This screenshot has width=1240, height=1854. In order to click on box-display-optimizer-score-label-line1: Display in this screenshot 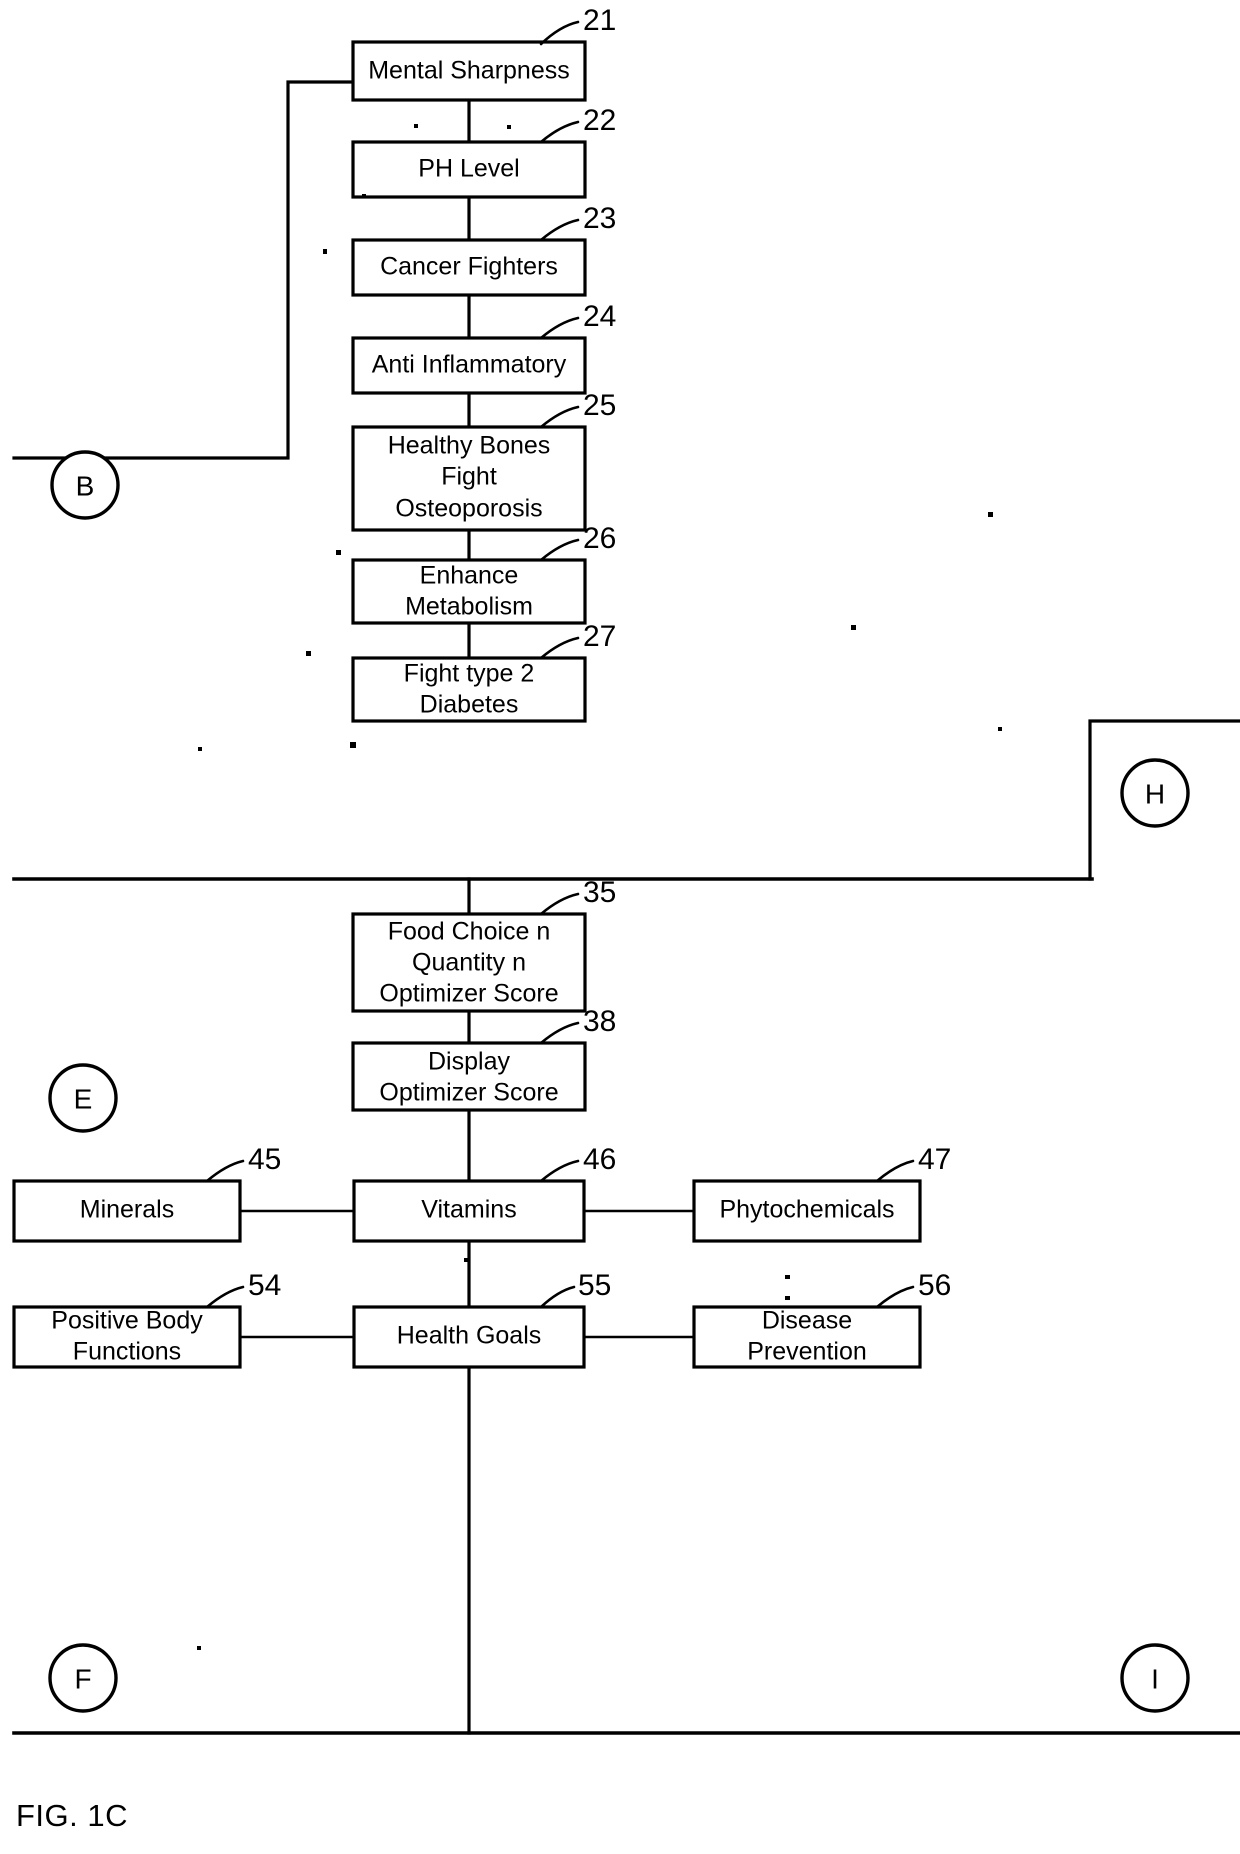, I will do `click(469, 1062)`.